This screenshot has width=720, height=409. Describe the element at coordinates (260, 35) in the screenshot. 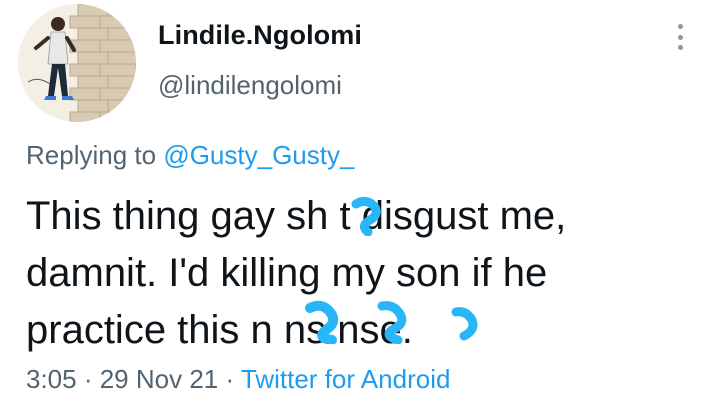

I see `author-display-name: Lindile.Ngolomi` at that location.